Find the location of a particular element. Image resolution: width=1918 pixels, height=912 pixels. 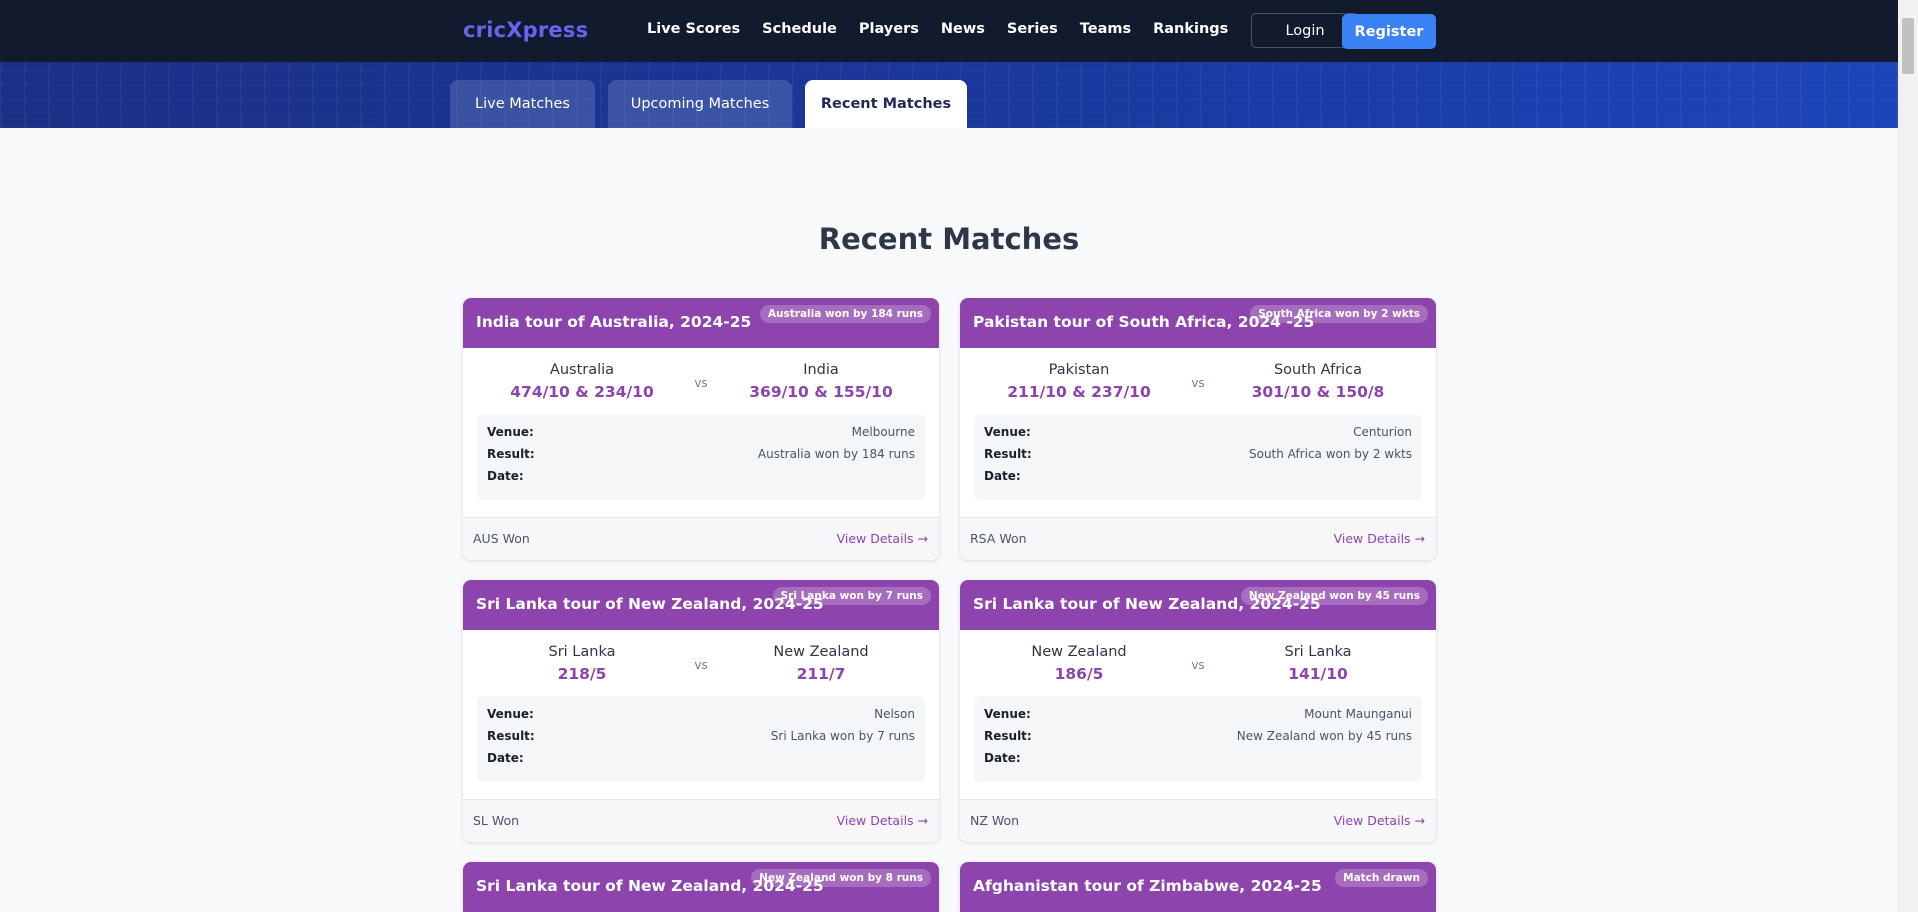

result-badge: Australia won by 184 runs is located at coordinates (845, 314).